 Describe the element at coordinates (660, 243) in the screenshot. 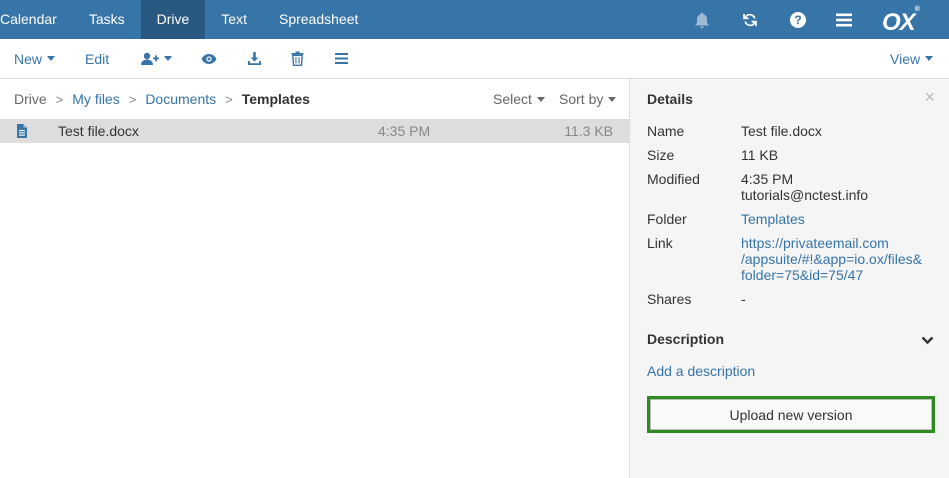

I see `link-label: Link` at that location.